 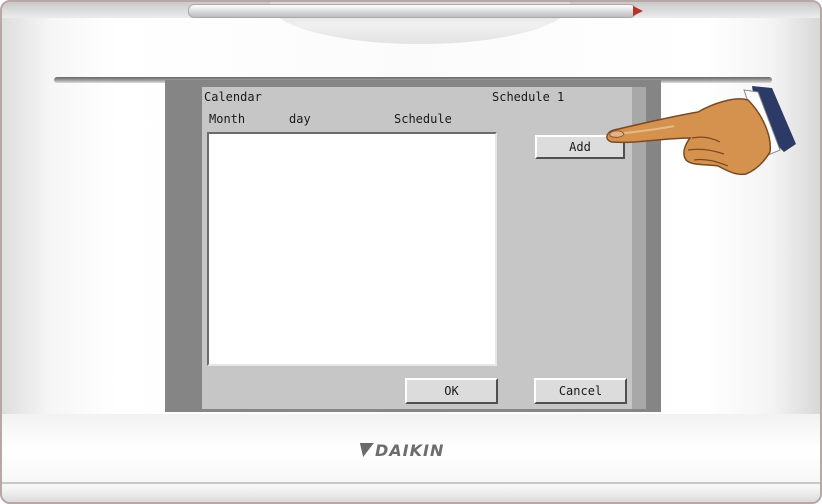 I want to click on daikin-mark-icon, so click(x=365, y=450).